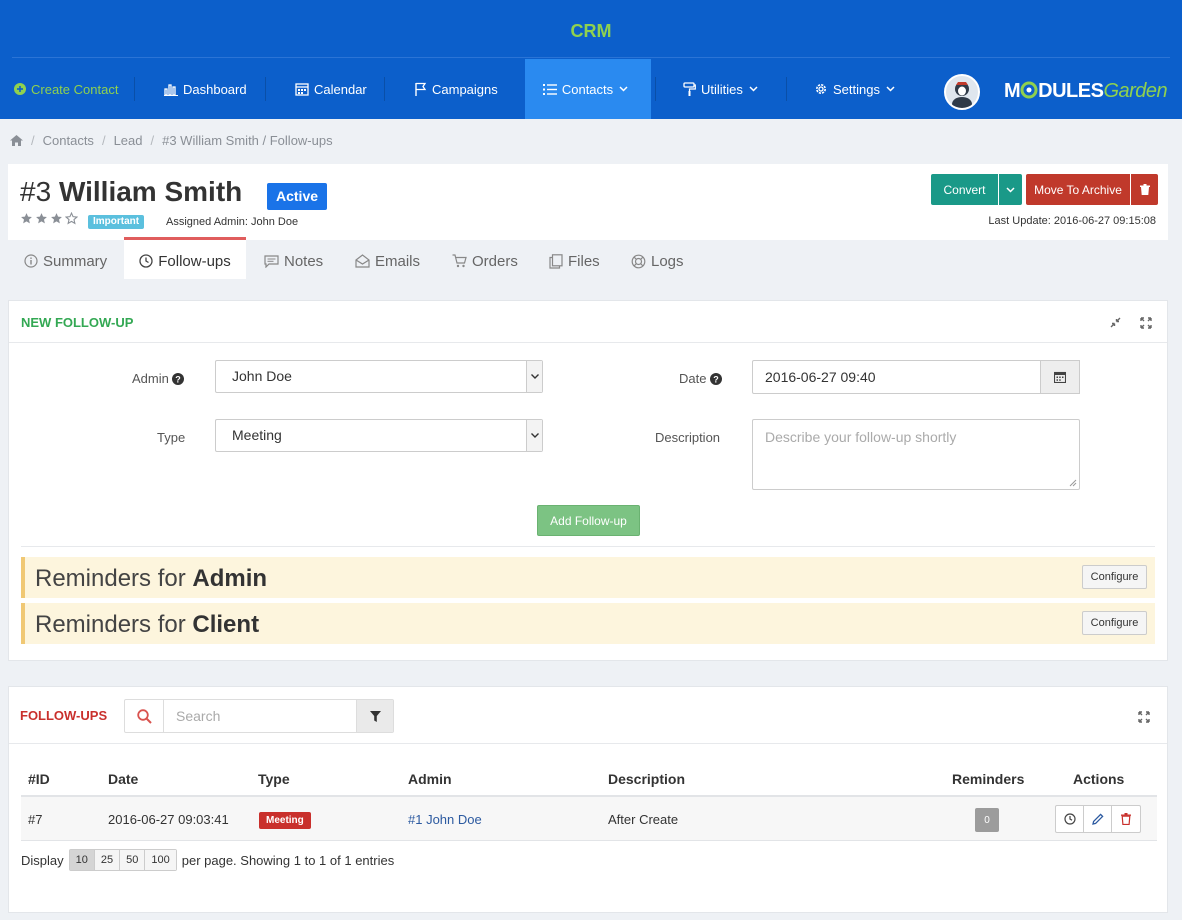 Image resolution: width=1182 pixels, height=920 pixels. What do you see at coordinates (387, 261) in the screenshot?
I see `tab-emails: Emails` at bounding box center [387, 261].